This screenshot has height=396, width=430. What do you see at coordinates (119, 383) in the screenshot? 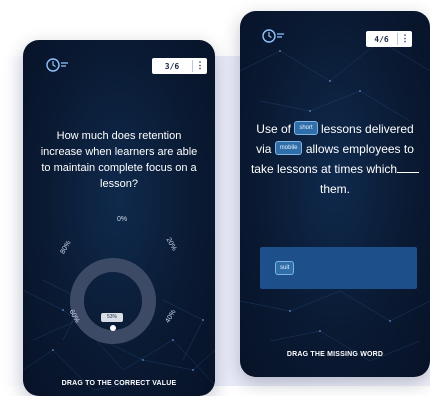
I see `instruction-footer: DRAG TO THE CORRECT VALUE` at bounding box center [119, 383].